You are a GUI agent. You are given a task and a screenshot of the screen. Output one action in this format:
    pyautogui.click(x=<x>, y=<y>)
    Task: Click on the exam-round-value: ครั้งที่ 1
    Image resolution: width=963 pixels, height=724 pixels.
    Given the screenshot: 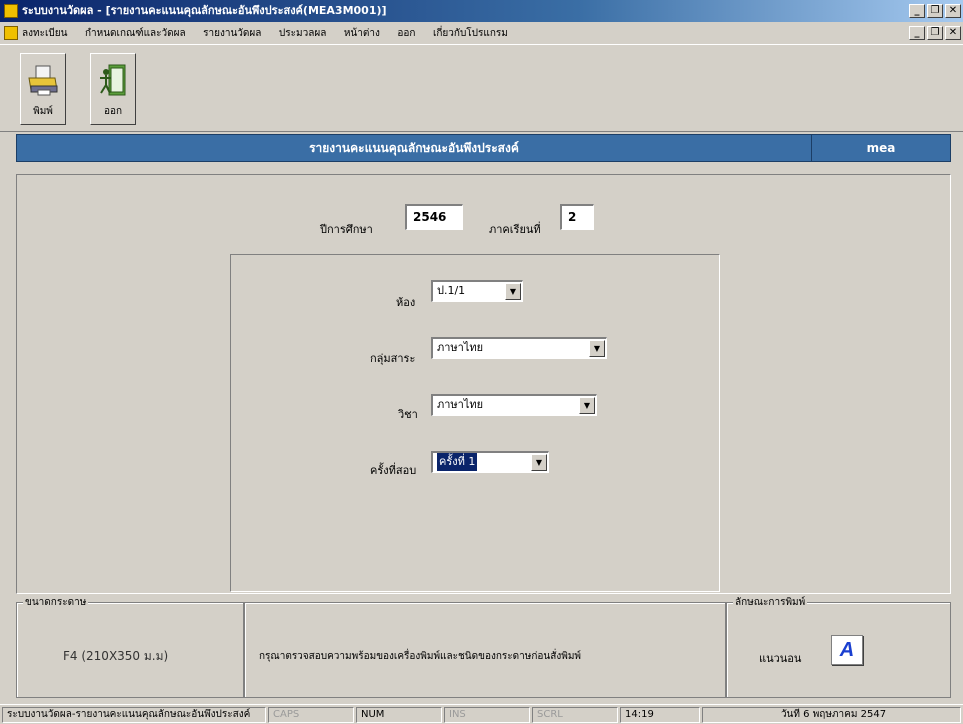 What is the action you would take?
    pyautogui.click(x=457, y=462)
    